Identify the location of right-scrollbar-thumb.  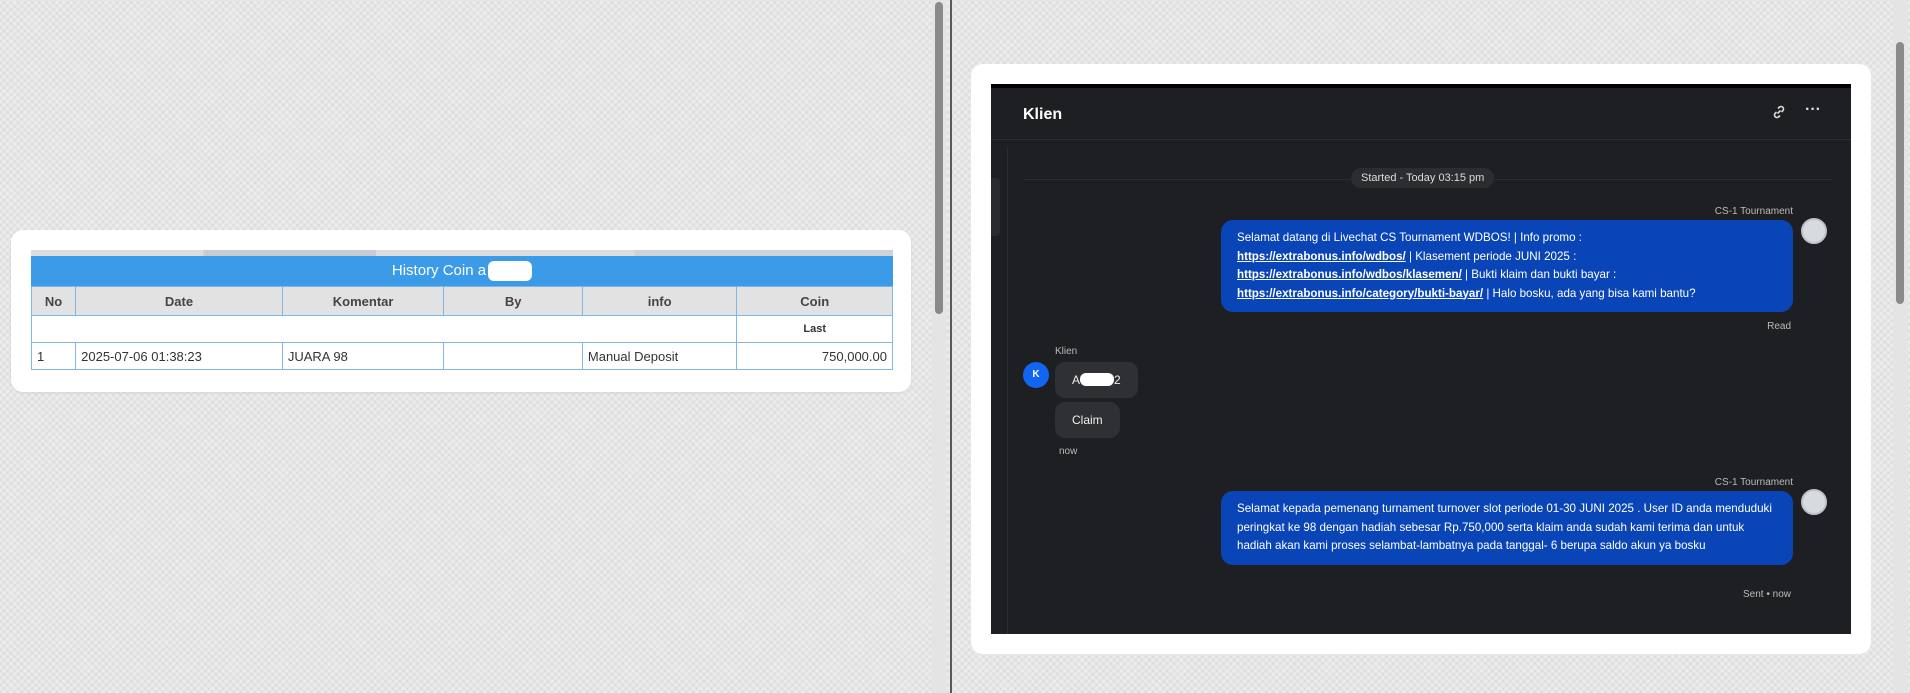
(1900, 173).